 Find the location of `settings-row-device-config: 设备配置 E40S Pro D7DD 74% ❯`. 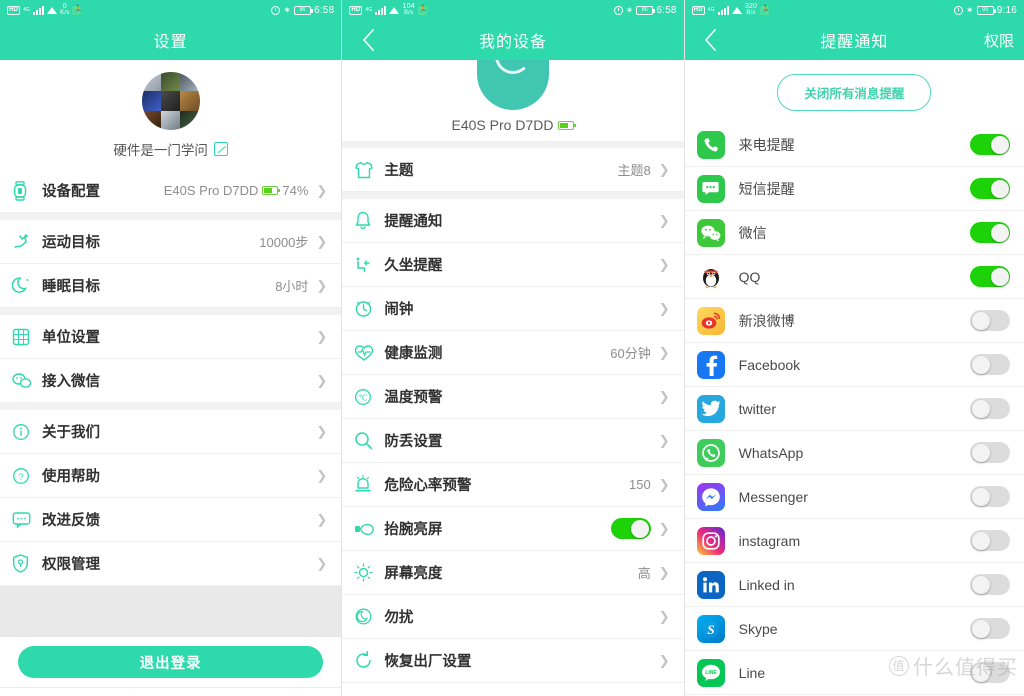

settings-row-device-config: 设备配置 E40S Pro D7DD 74% ❯ is located at coordinates (171, 191).